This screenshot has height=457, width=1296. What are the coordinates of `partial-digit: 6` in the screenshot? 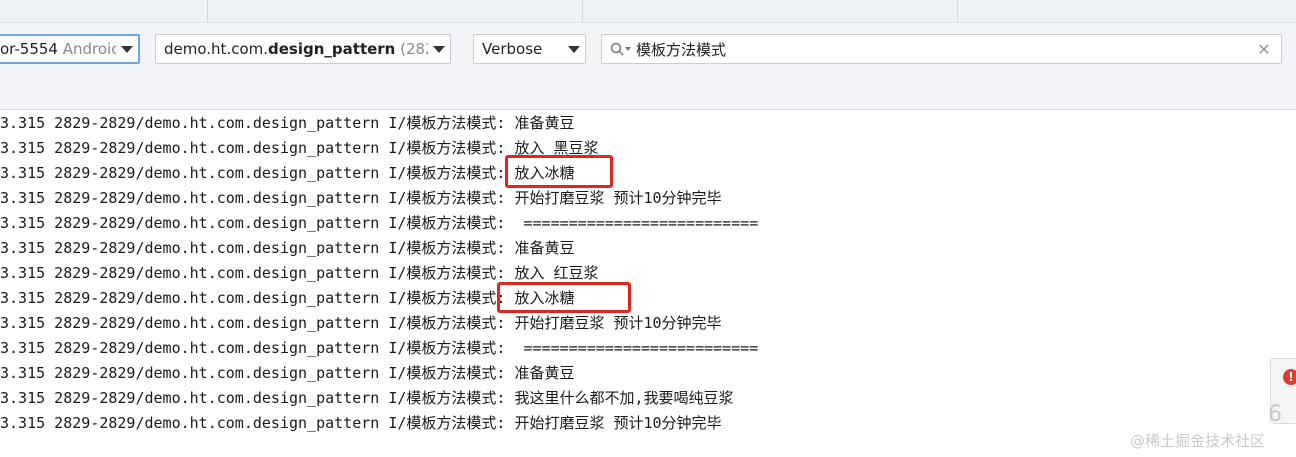 It's located at (1275, 414).